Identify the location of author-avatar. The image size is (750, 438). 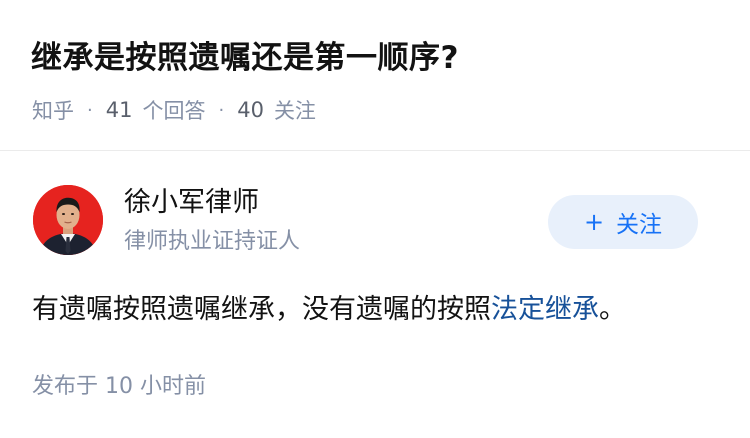
(68, 220).